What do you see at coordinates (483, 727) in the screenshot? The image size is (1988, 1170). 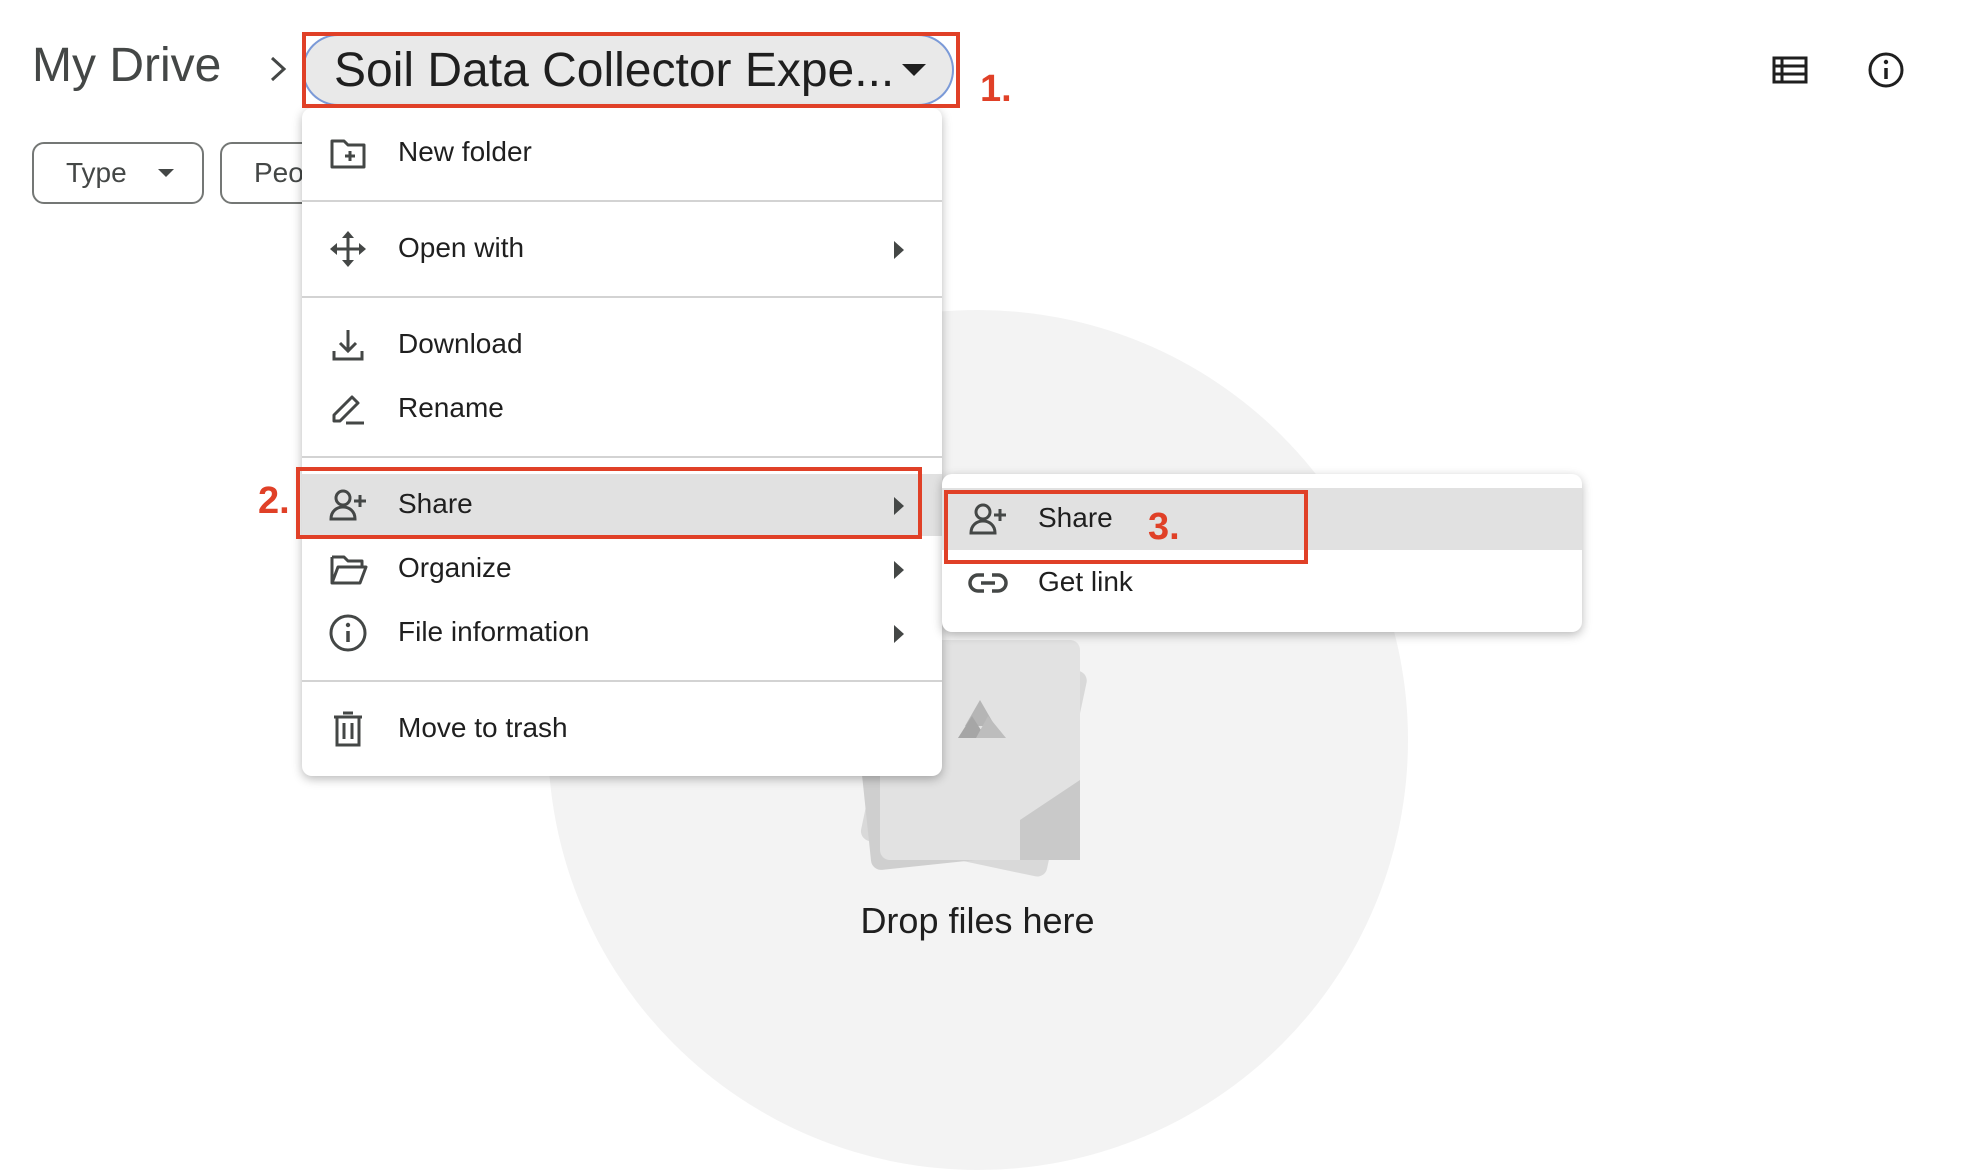 I see `menu-item-label: Move to trash` at bounding box center [483, 727].